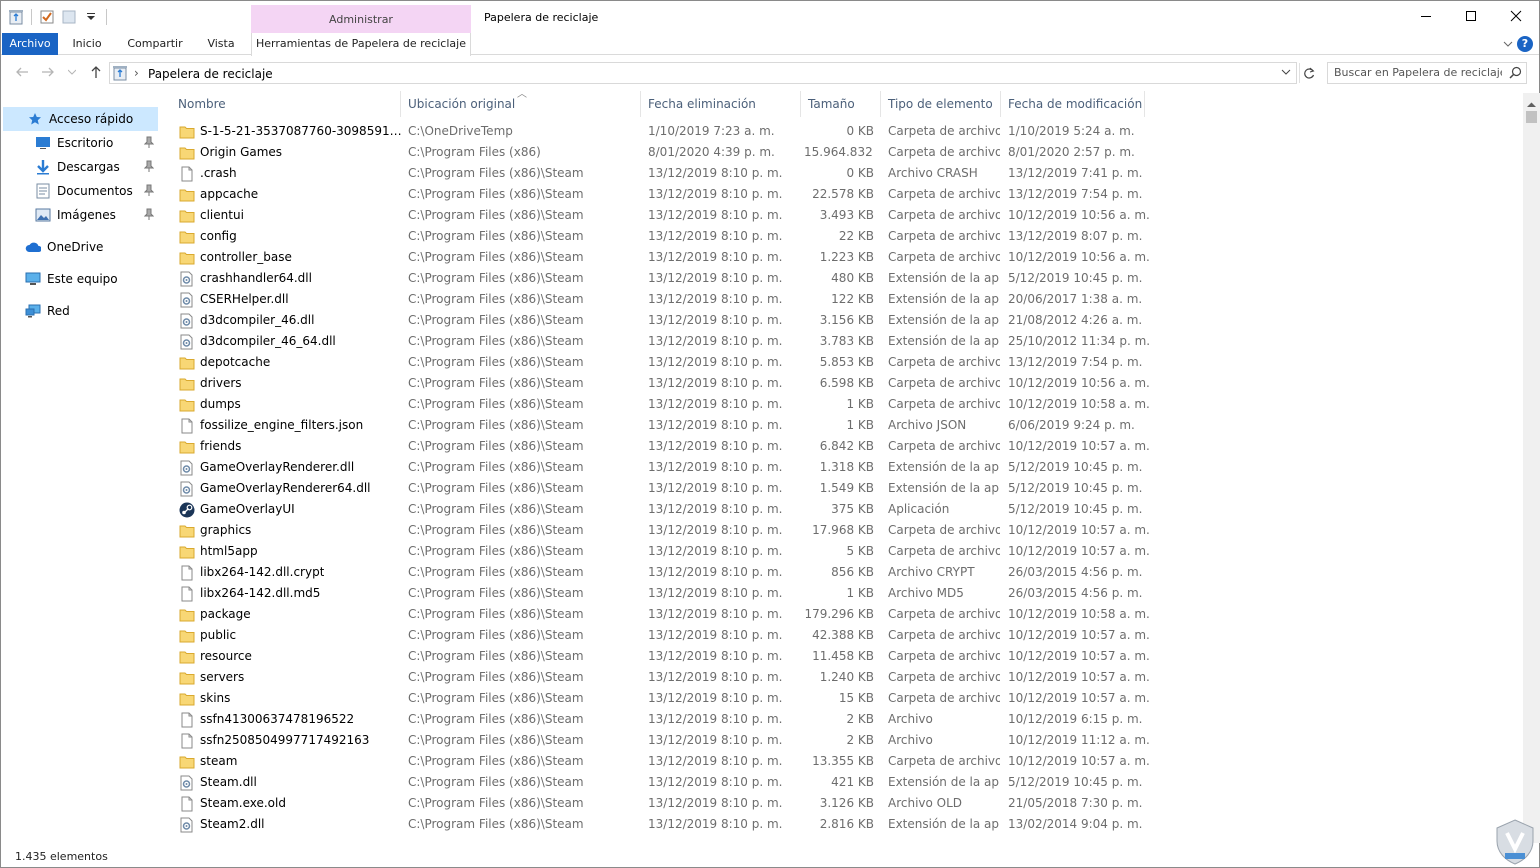  Describe the element at coordinates (136, 73) in the screenshot. I see `breadcrumb-chevron-icon: ›` at that location.